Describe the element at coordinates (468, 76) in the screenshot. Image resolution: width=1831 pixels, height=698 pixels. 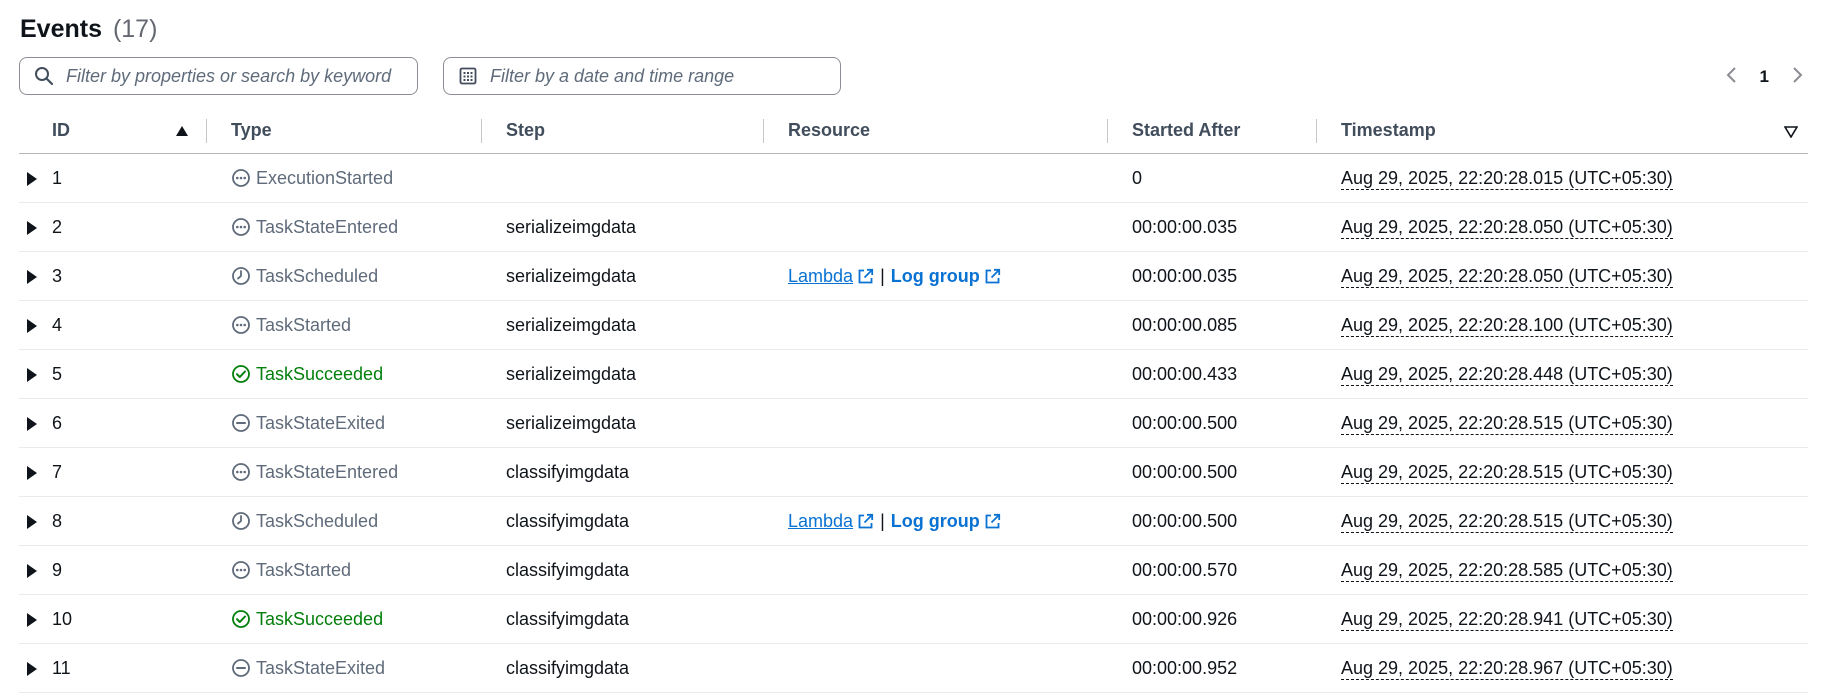
I see `calendar-icon` at that location.